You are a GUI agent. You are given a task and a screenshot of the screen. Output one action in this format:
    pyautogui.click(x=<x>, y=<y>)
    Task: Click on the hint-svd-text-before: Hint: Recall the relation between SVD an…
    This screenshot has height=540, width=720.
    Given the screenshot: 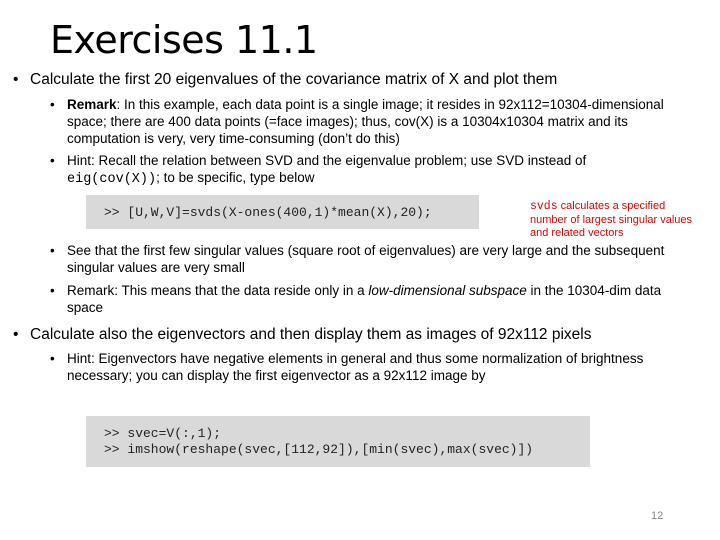 What is the action you would take?
    pyautogui.click(x=327, y=160)
    